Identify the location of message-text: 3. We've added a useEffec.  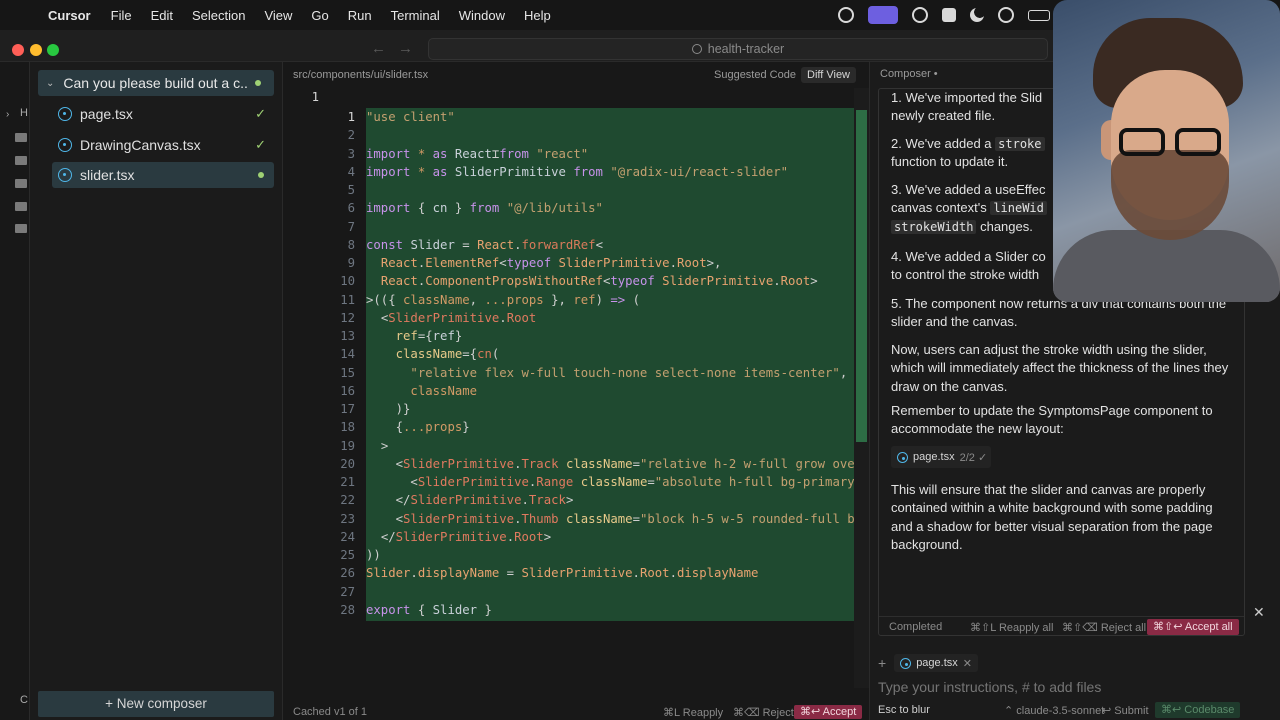
(968, 189).